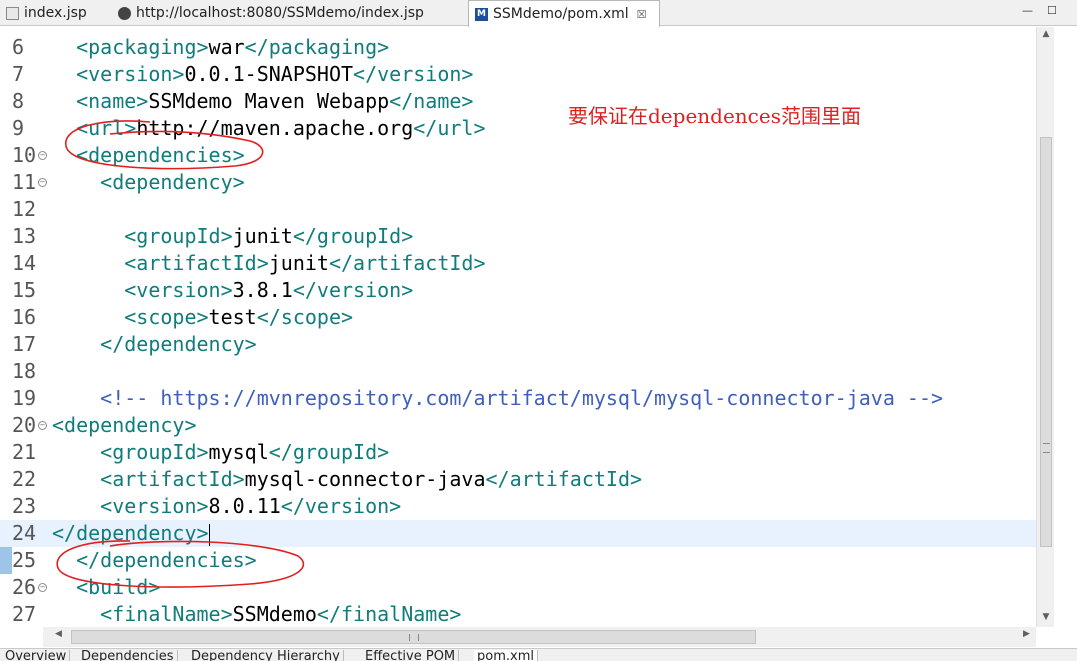  I want to click on code-content: <artifactId>junit</artifactId>, so click(269, 263).